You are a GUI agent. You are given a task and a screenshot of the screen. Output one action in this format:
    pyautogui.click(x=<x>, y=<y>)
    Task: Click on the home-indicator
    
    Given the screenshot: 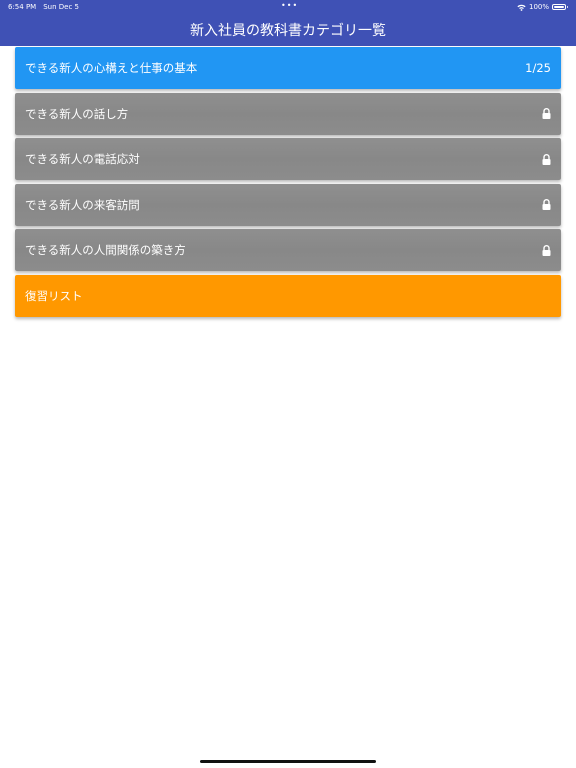 What is the action you would take?
    pyautogui.click(x=288, y=761)
    